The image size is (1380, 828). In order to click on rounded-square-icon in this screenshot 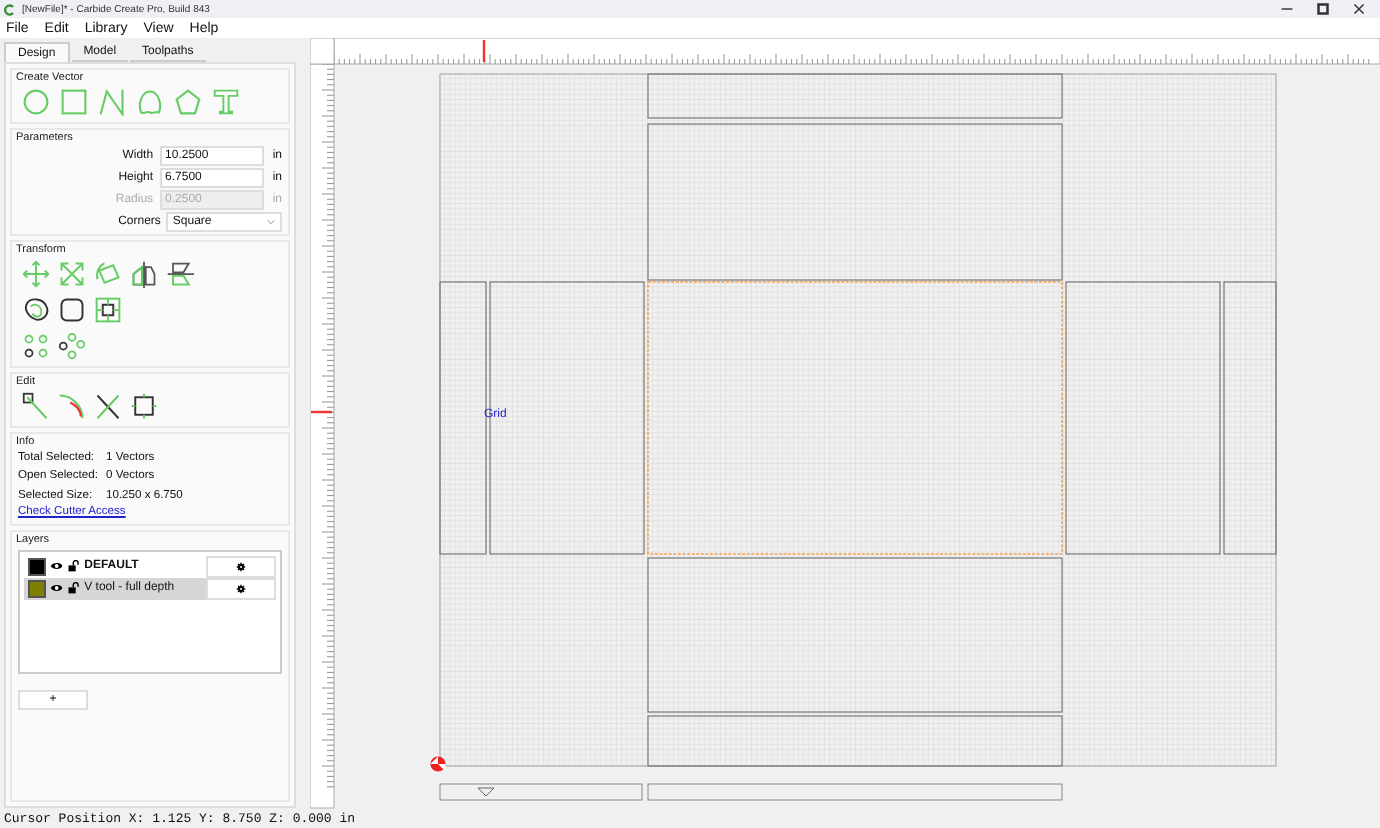, I will do `click(72, 310)`.